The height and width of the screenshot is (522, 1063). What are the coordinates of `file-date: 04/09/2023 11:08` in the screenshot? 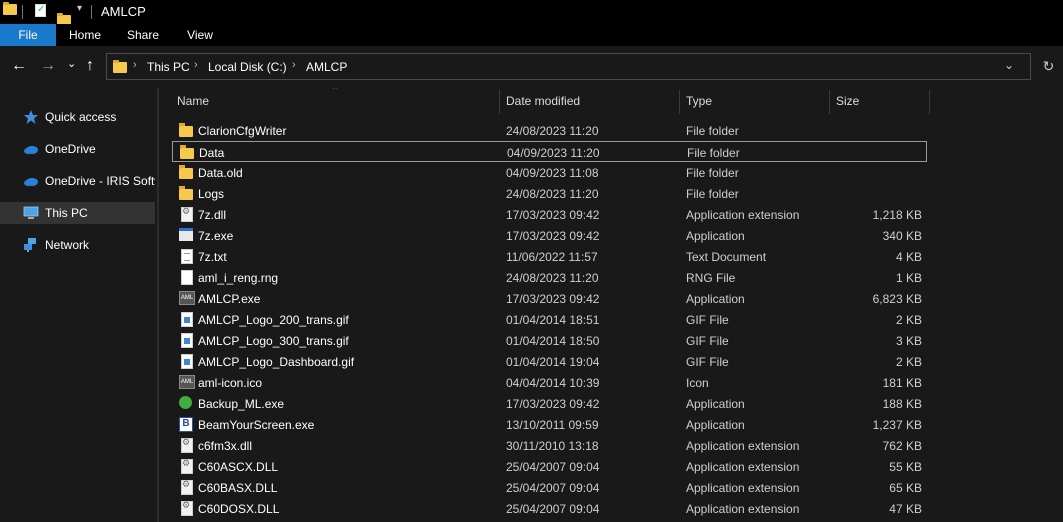 It's located at (552, 173).